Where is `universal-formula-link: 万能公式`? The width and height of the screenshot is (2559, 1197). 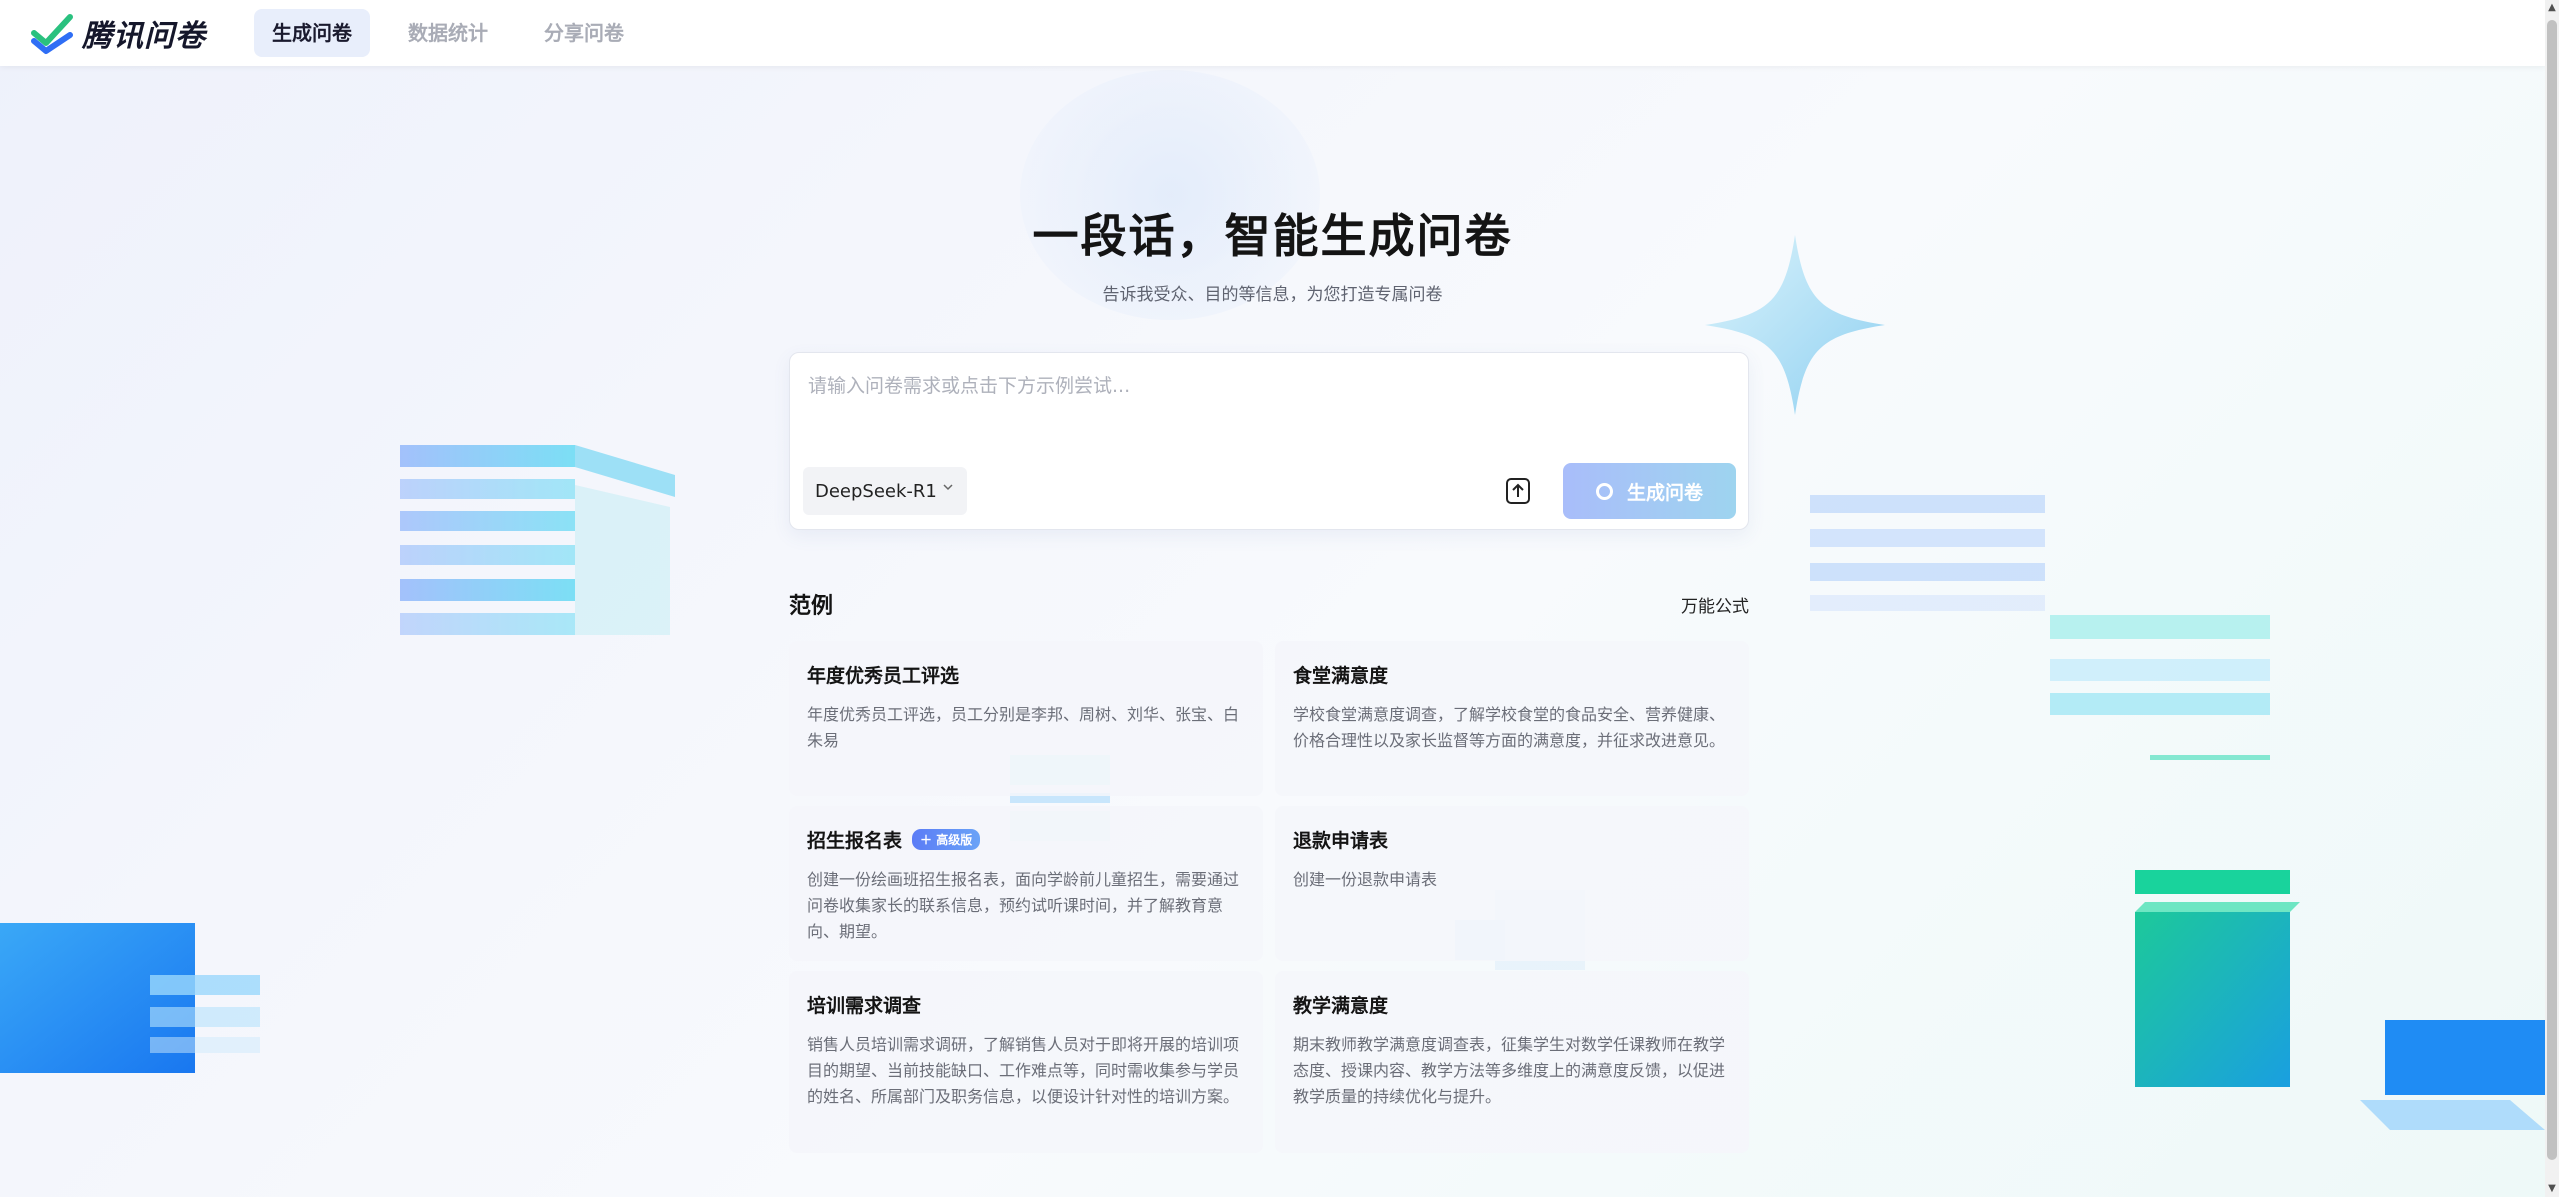 universal-formula-link: 万能公式 is located at coordinates (1715, 604).